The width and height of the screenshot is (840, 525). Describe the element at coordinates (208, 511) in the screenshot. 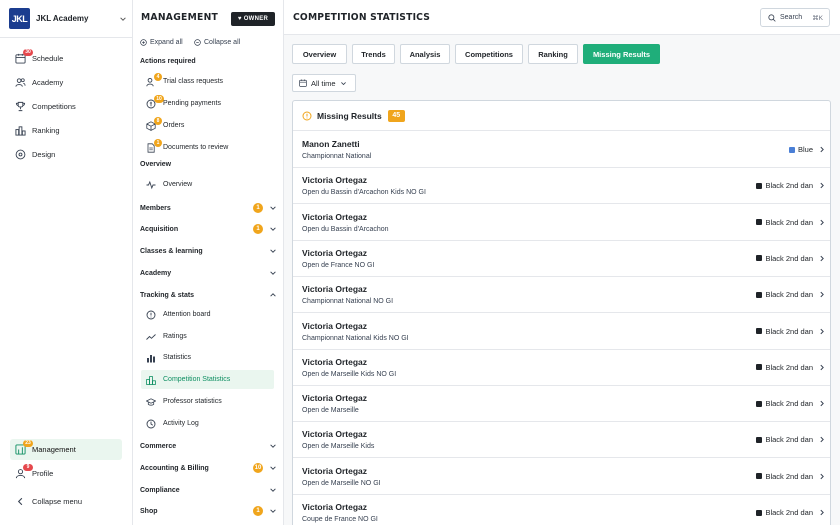

I see `menu-group-shop: Shop 1` at that location.